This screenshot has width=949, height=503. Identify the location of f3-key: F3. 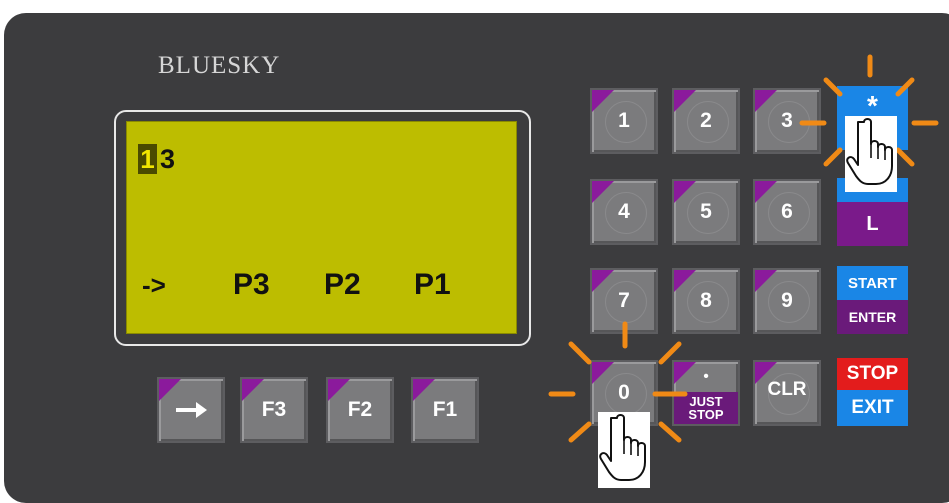
(274, 410).